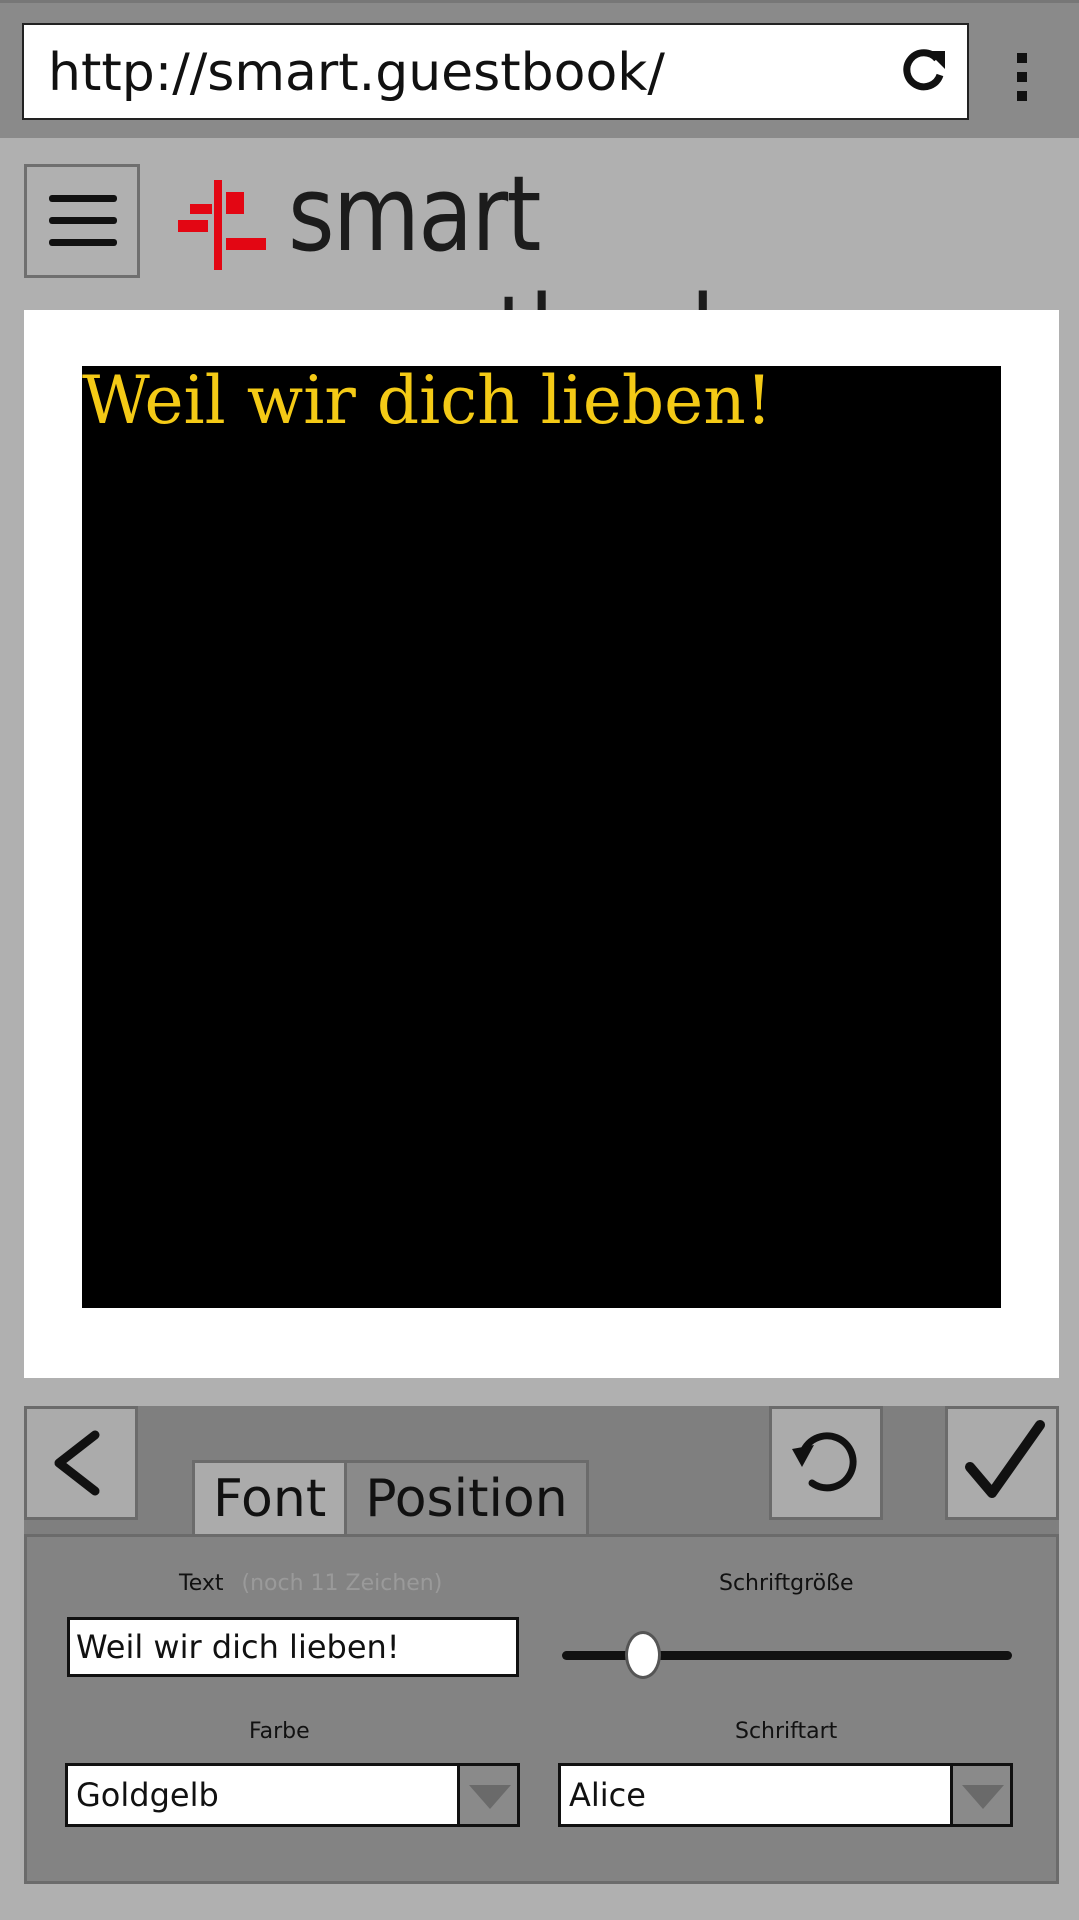 The width and height of the screenshot is (1079, 1920). Describe the element at coordinates (466, 1499) in the screenshot. I see `tab-position: Position` at that location.